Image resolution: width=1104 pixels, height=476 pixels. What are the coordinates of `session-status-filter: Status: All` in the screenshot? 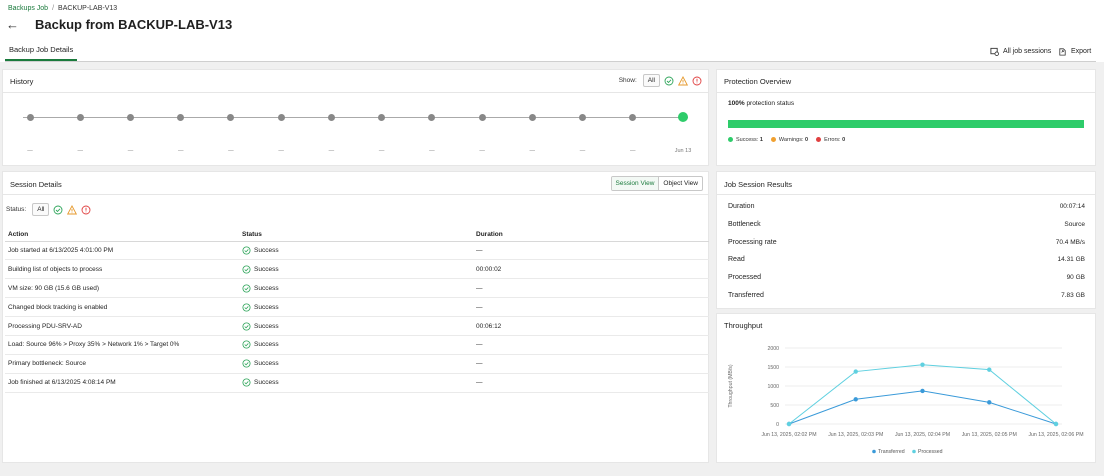 It's located at (48, 209).